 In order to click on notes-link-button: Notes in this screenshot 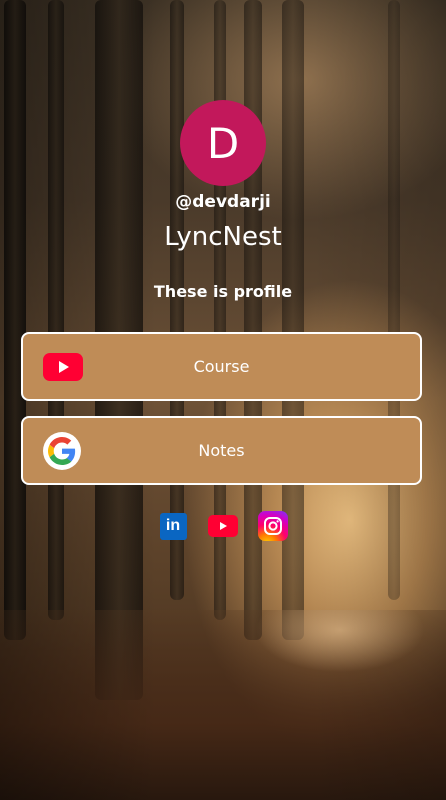, I will do `click(221, 450)`.